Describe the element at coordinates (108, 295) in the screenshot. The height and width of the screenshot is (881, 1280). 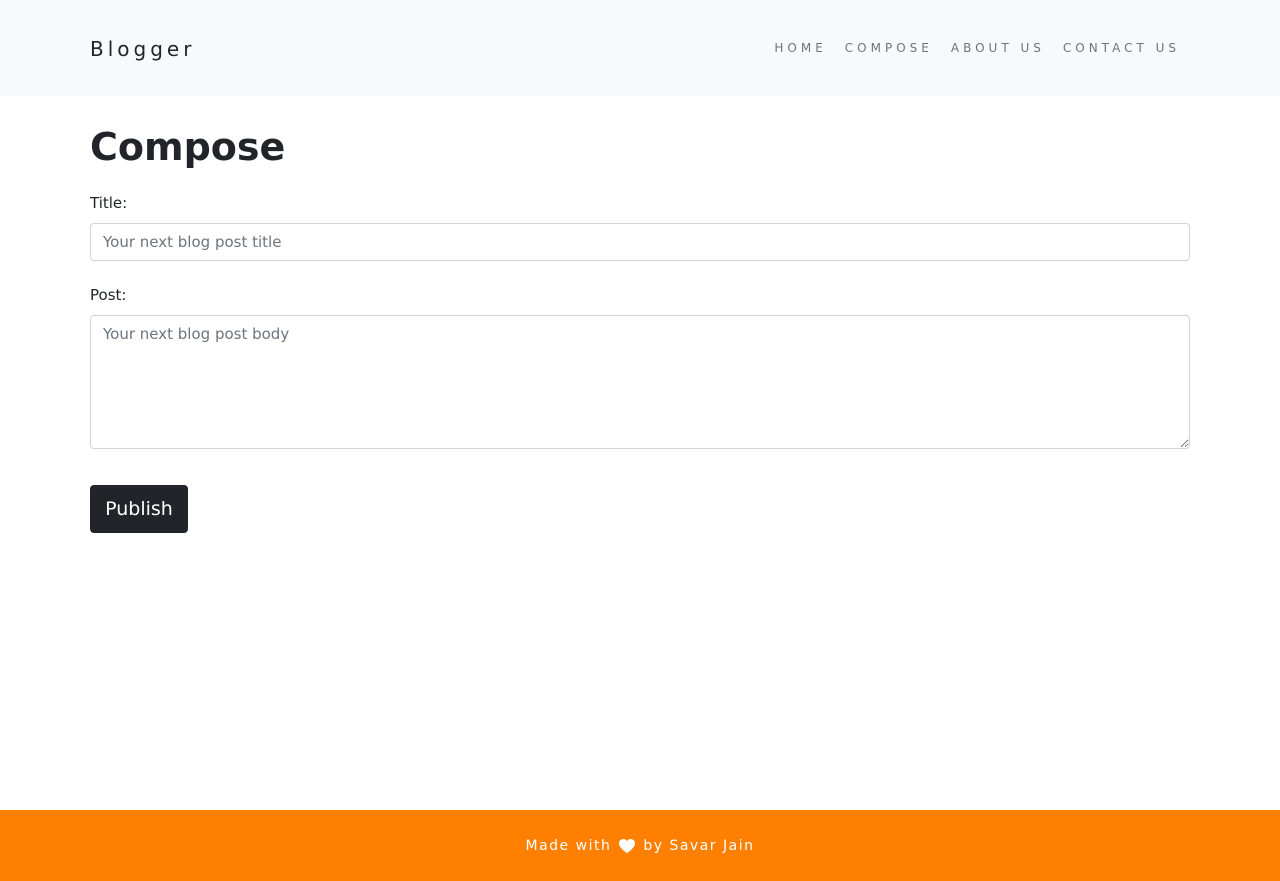
I see `post-label: Post:` at that location.